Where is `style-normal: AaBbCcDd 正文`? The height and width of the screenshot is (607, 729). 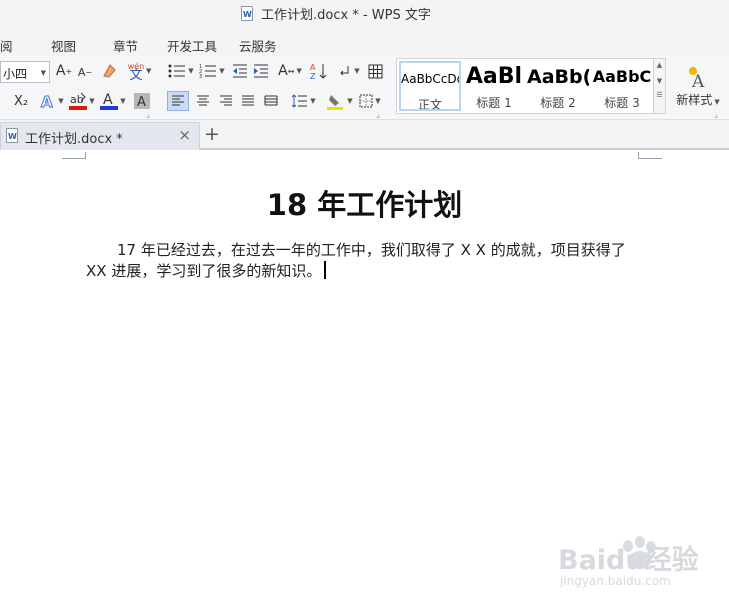 style-normal: AaBbCcDd 正文 is located at coordinates (430, 86).